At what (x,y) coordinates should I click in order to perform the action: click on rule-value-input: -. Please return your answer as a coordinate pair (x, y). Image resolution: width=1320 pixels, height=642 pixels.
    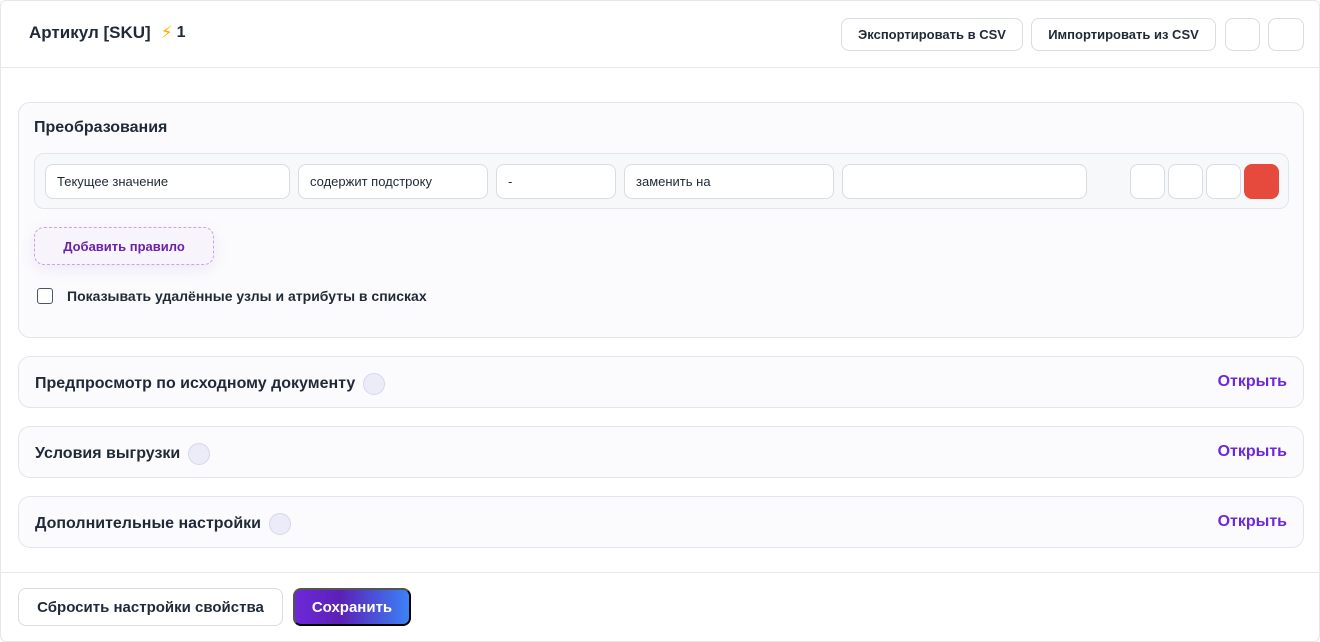
    Looking at the image, I should click on (556, 181).